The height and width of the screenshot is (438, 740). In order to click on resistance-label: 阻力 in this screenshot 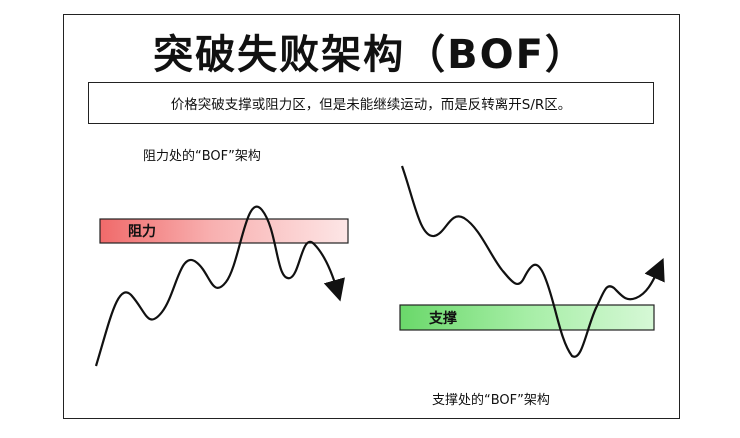, I will do `click(142, 232)`.